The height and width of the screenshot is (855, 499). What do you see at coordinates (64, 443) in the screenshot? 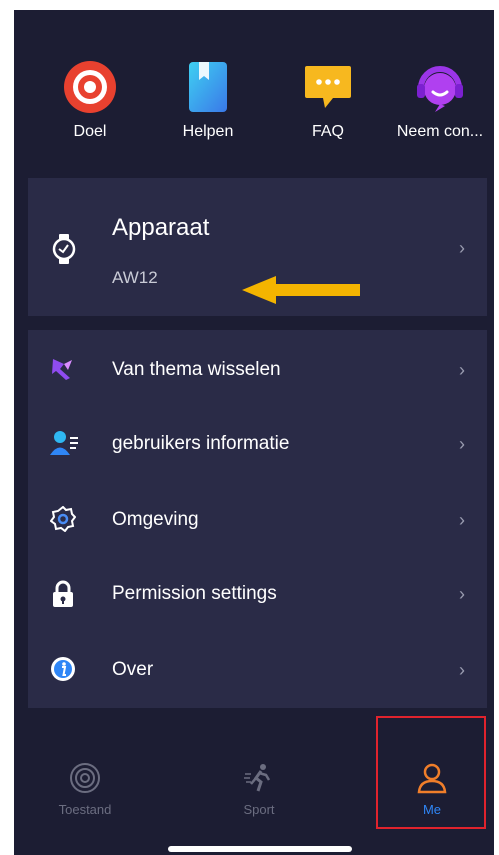
I see `user-info-icon` at bounding box center [64, 443].